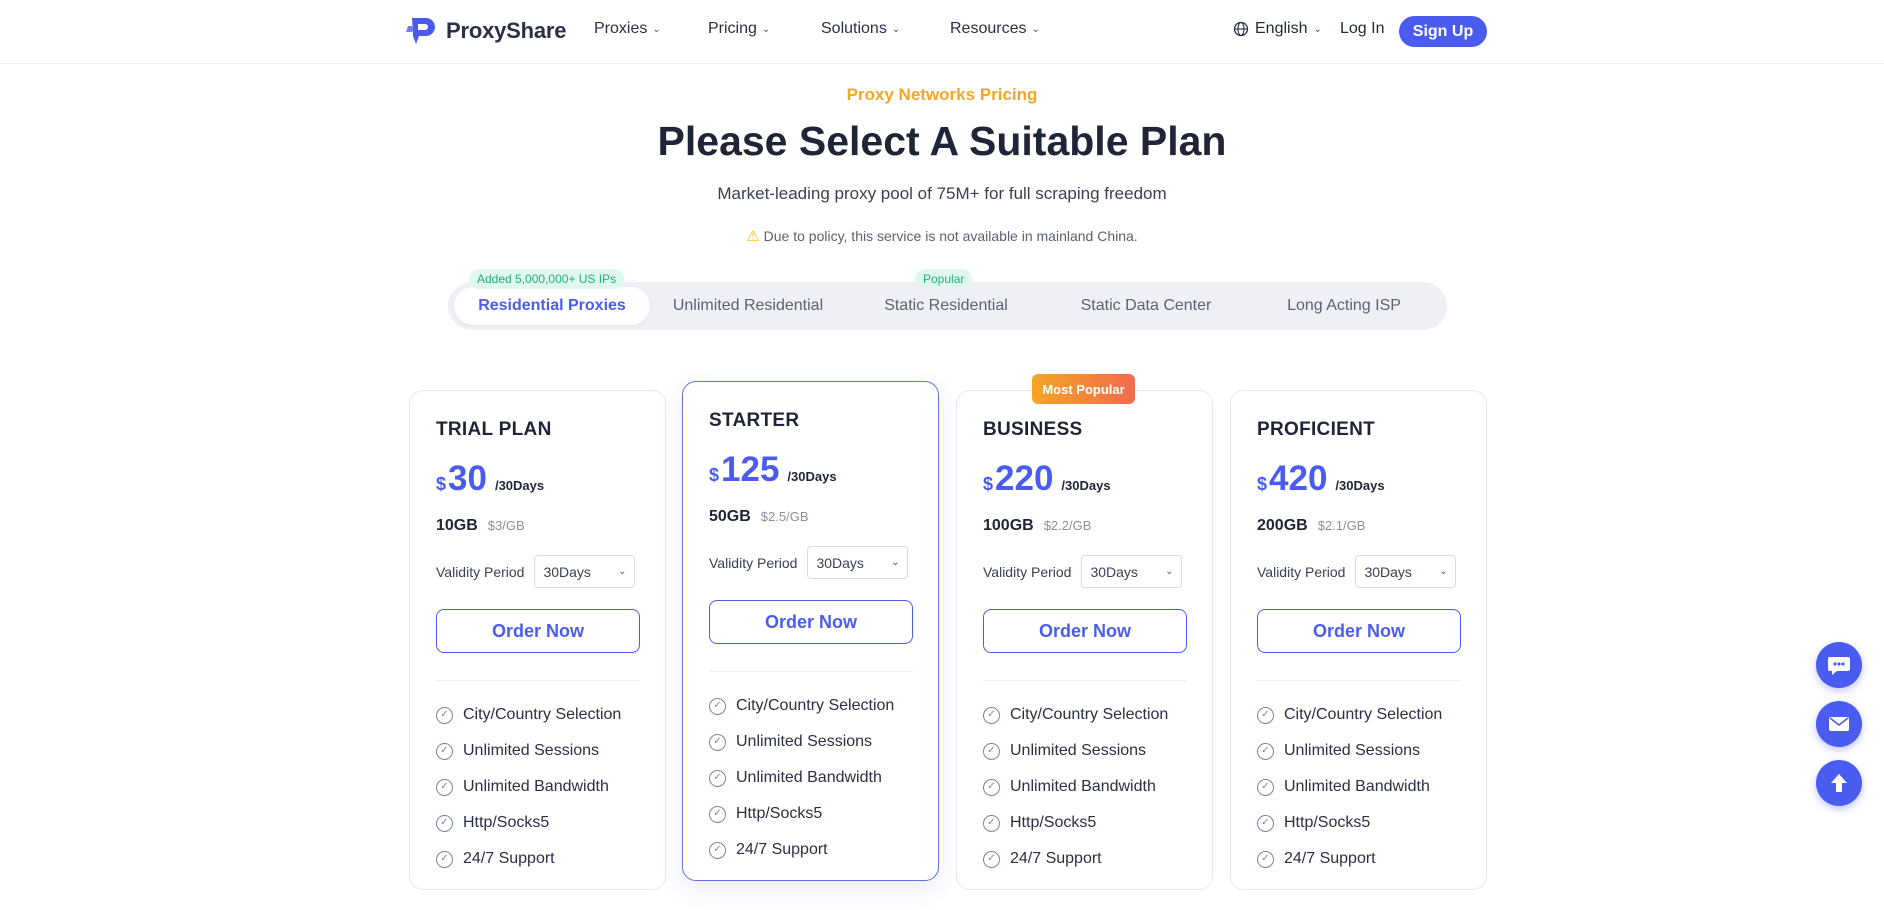 This screenshot has height=910, width=1884. What do you see at coordinates (506, 525) in the screenshot?
I see `price-per-gb: $3/GB` at bounding box center [506, 525].